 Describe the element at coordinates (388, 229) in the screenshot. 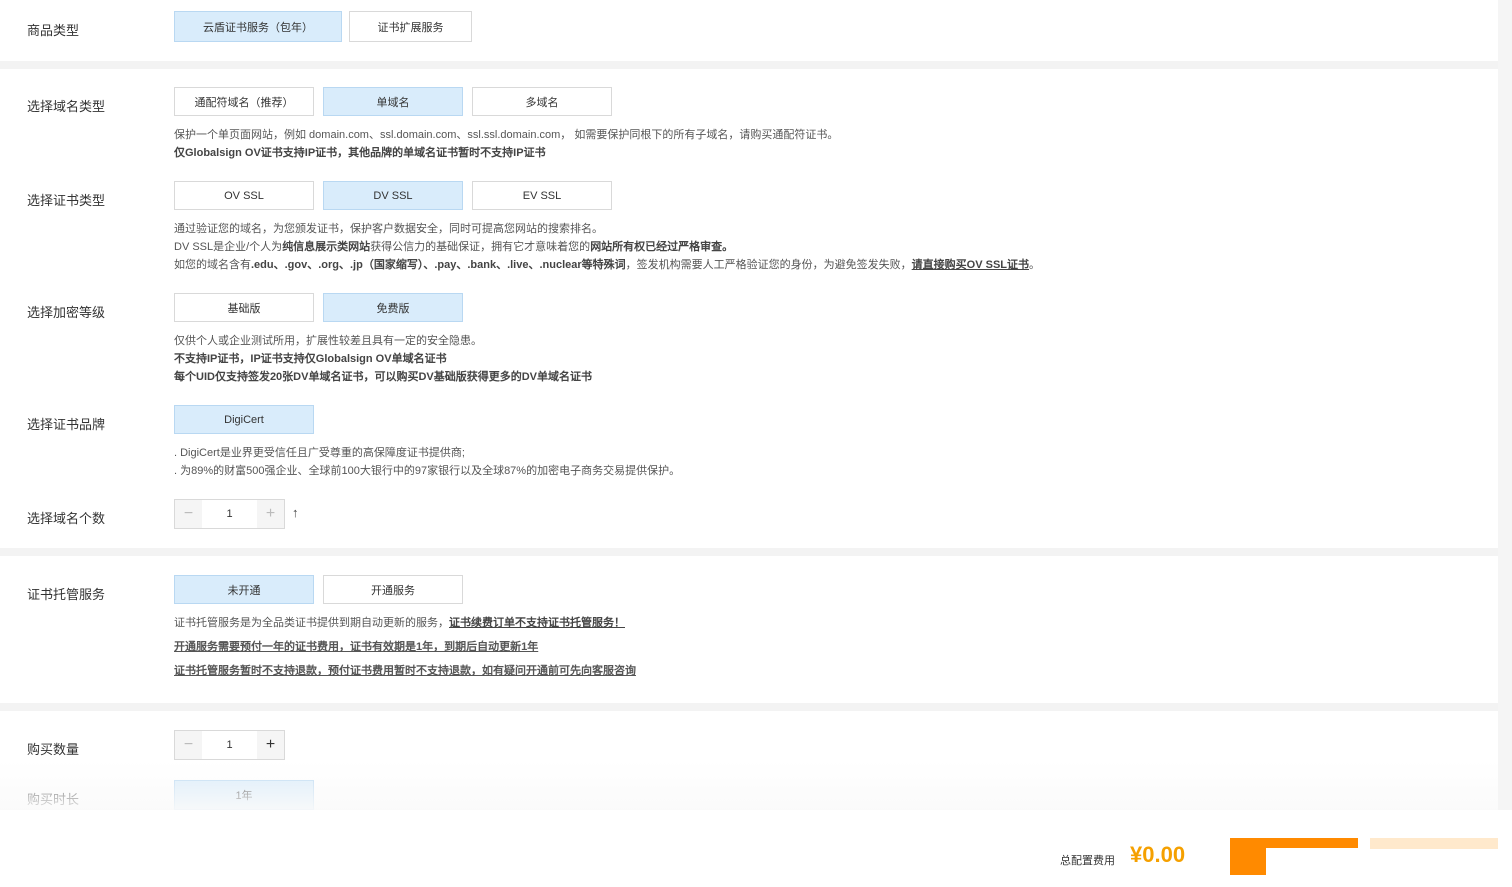

I see `cert-type-desc-line1: 通过验证您的域名，为您颁发证书，保护客户数据安全，同时可提高您网站的搜索排名。` at that location.